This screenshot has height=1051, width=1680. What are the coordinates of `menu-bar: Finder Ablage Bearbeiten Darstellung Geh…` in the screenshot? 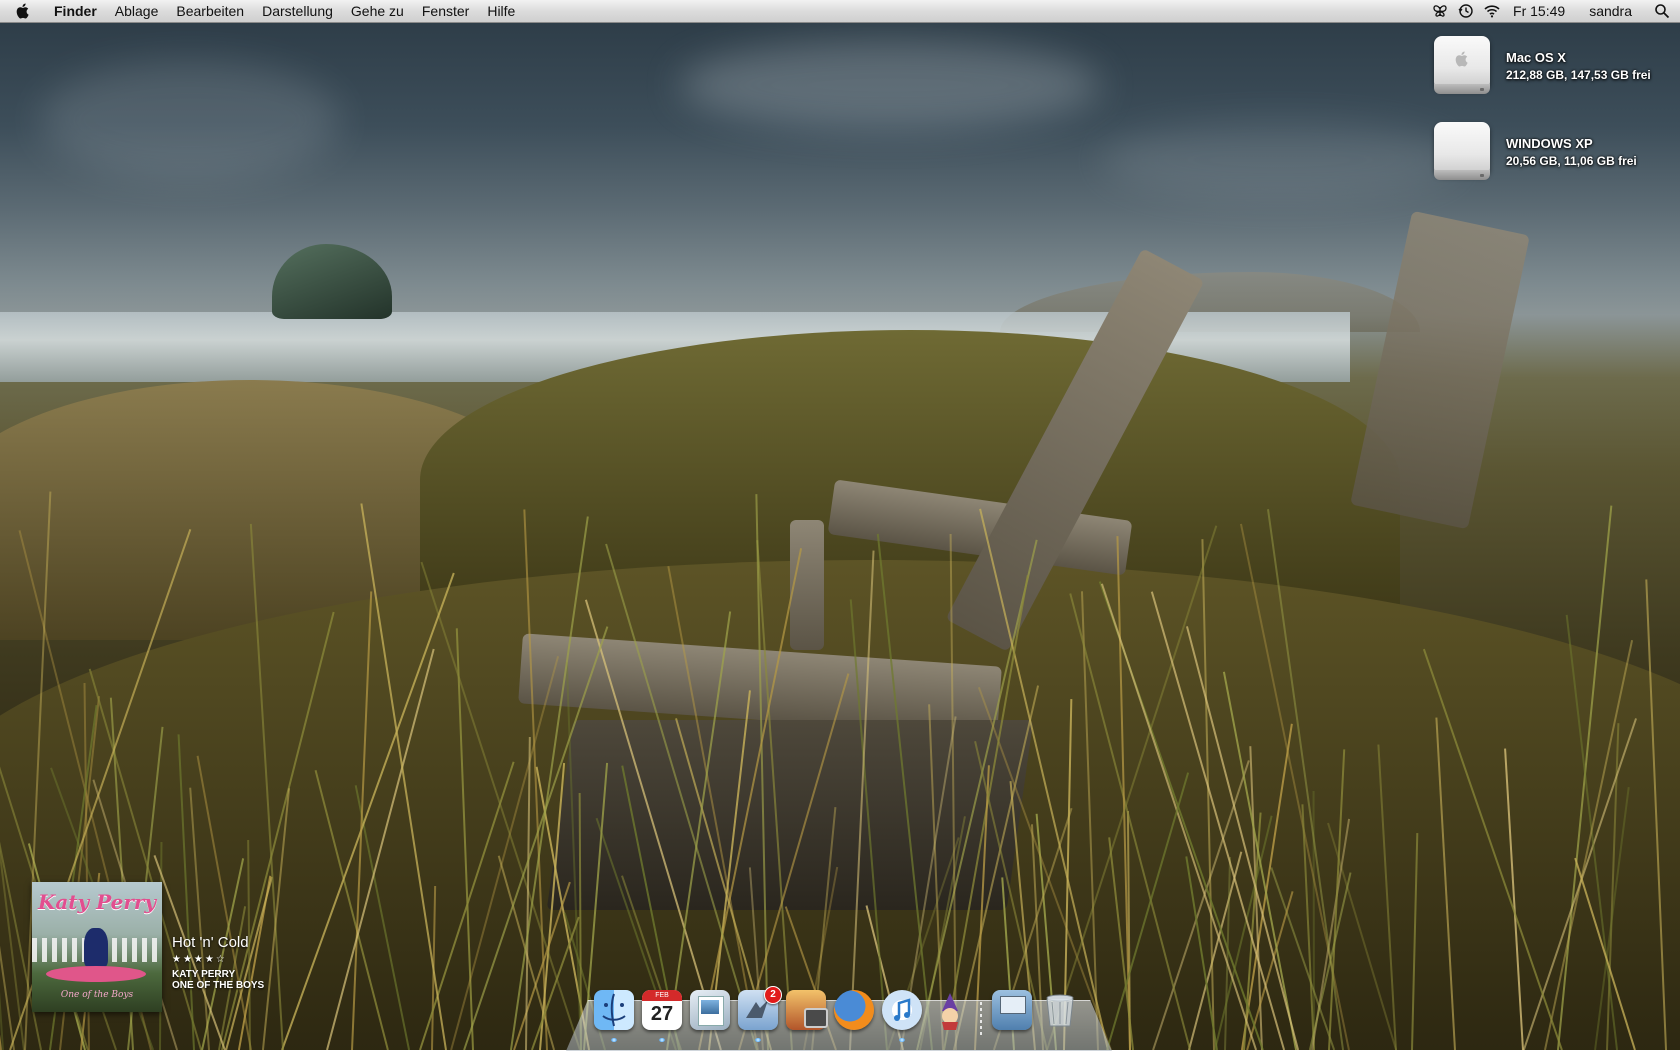 It's located at (840, 11).